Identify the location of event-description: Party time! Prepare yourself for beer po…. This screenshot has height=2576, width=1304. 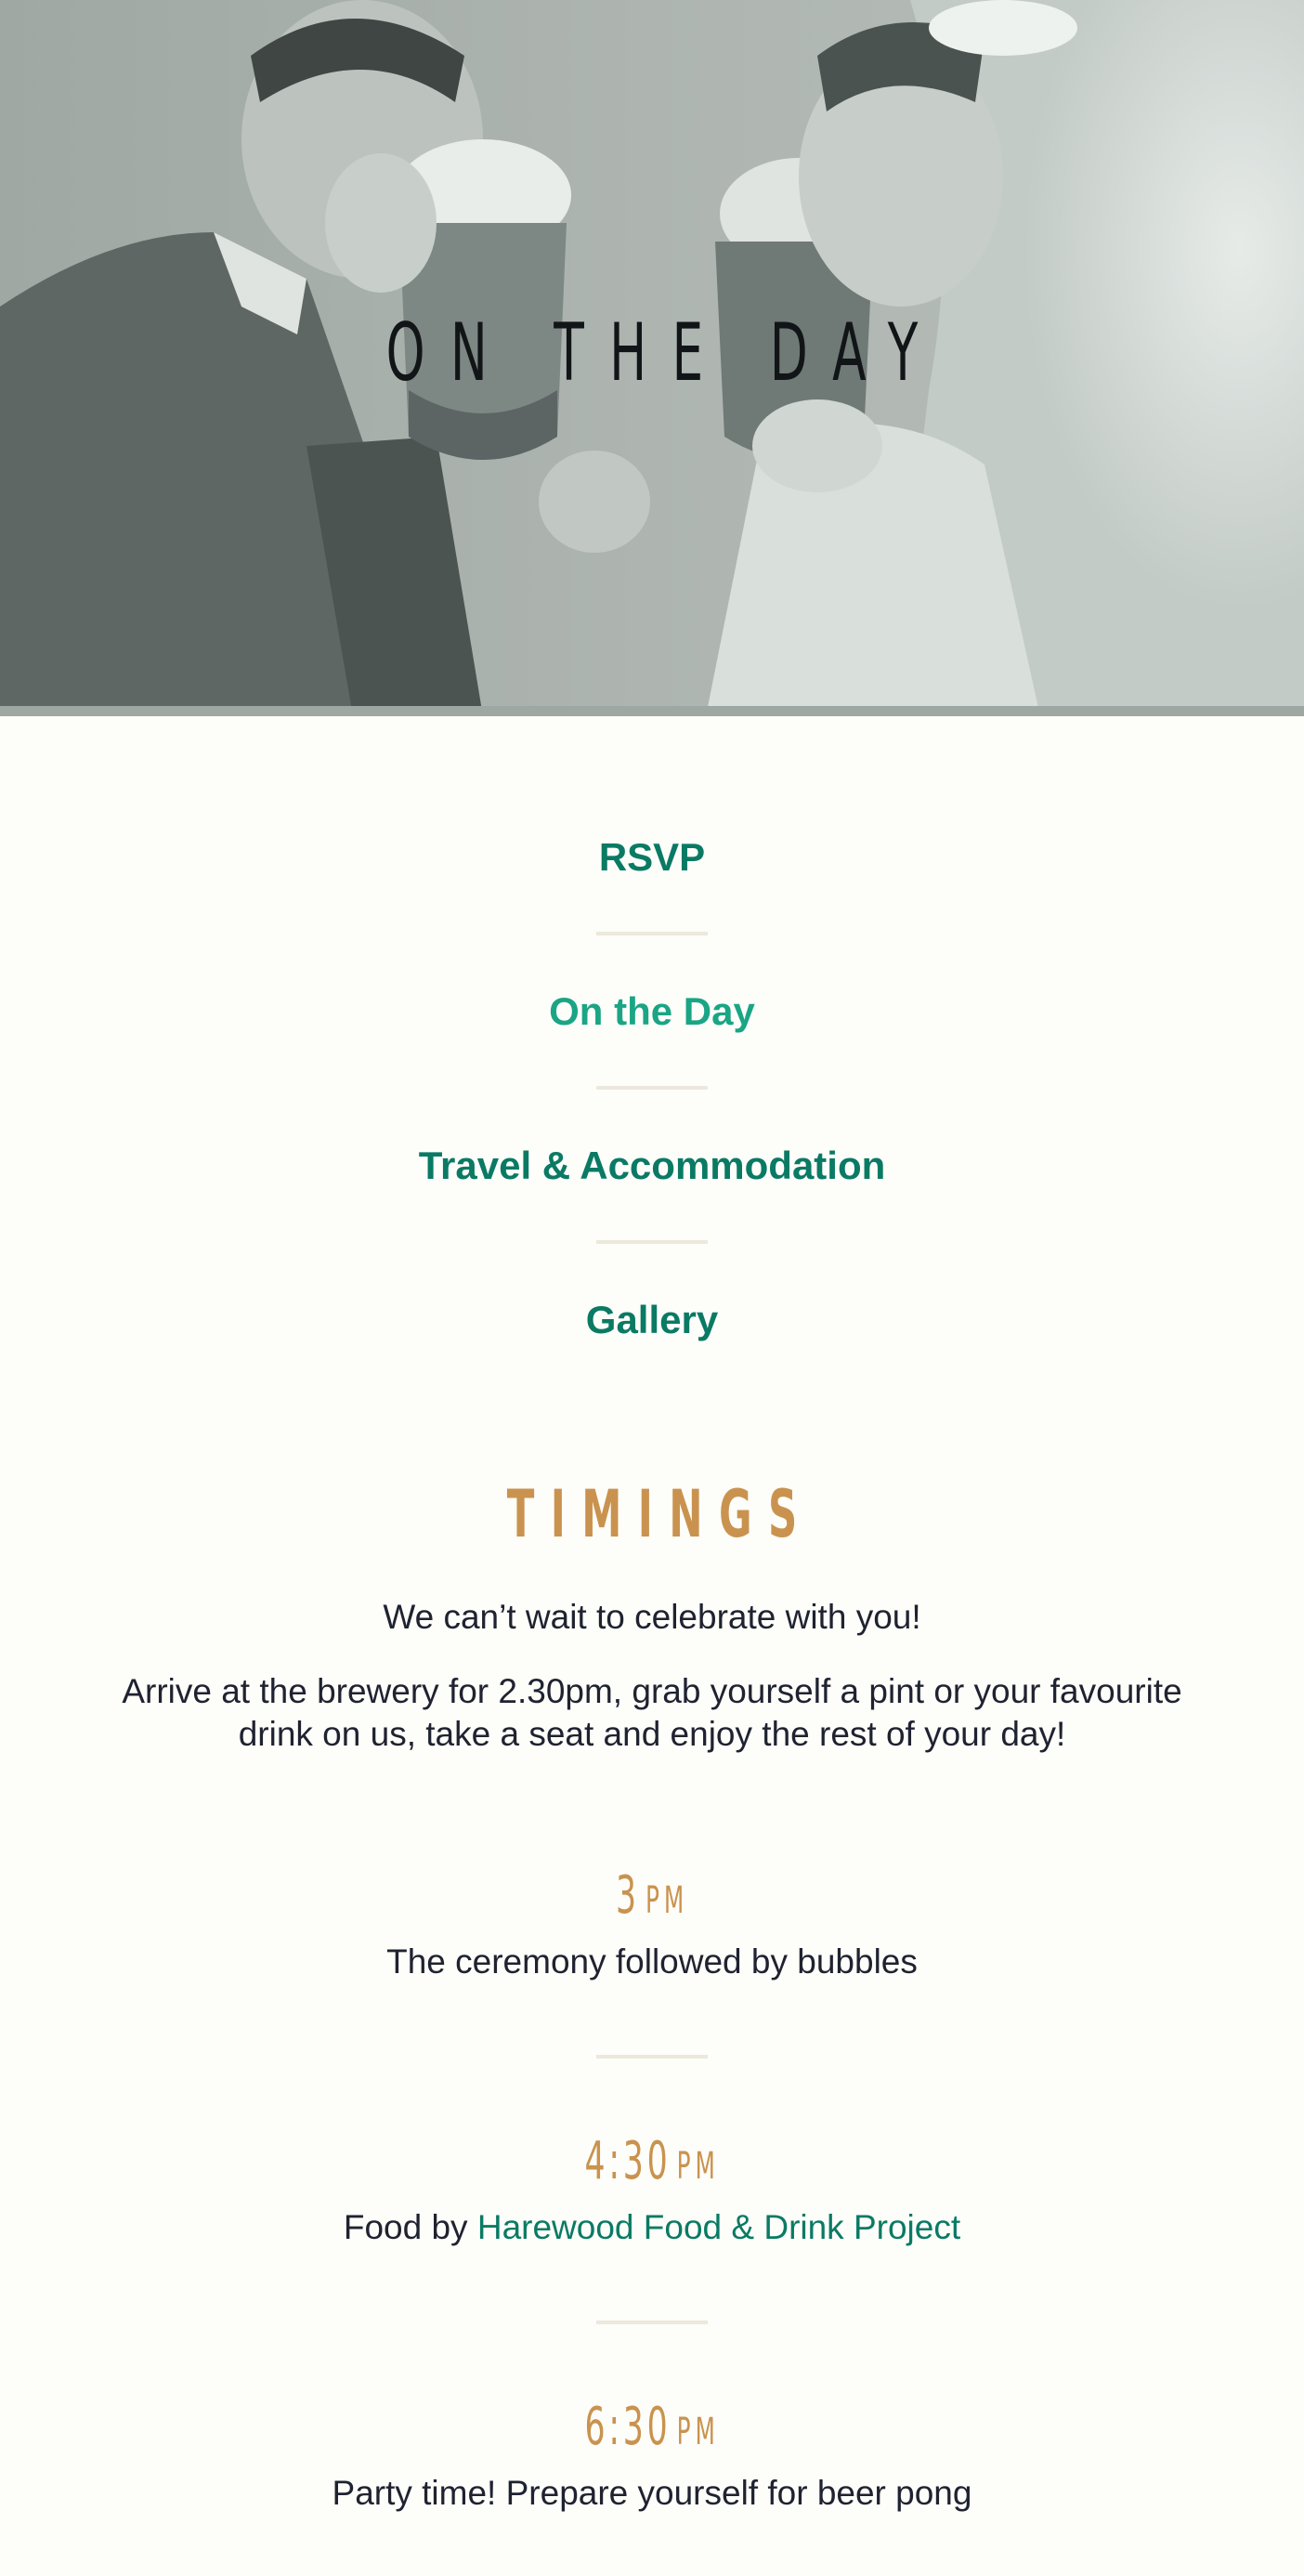
(652, 2493).